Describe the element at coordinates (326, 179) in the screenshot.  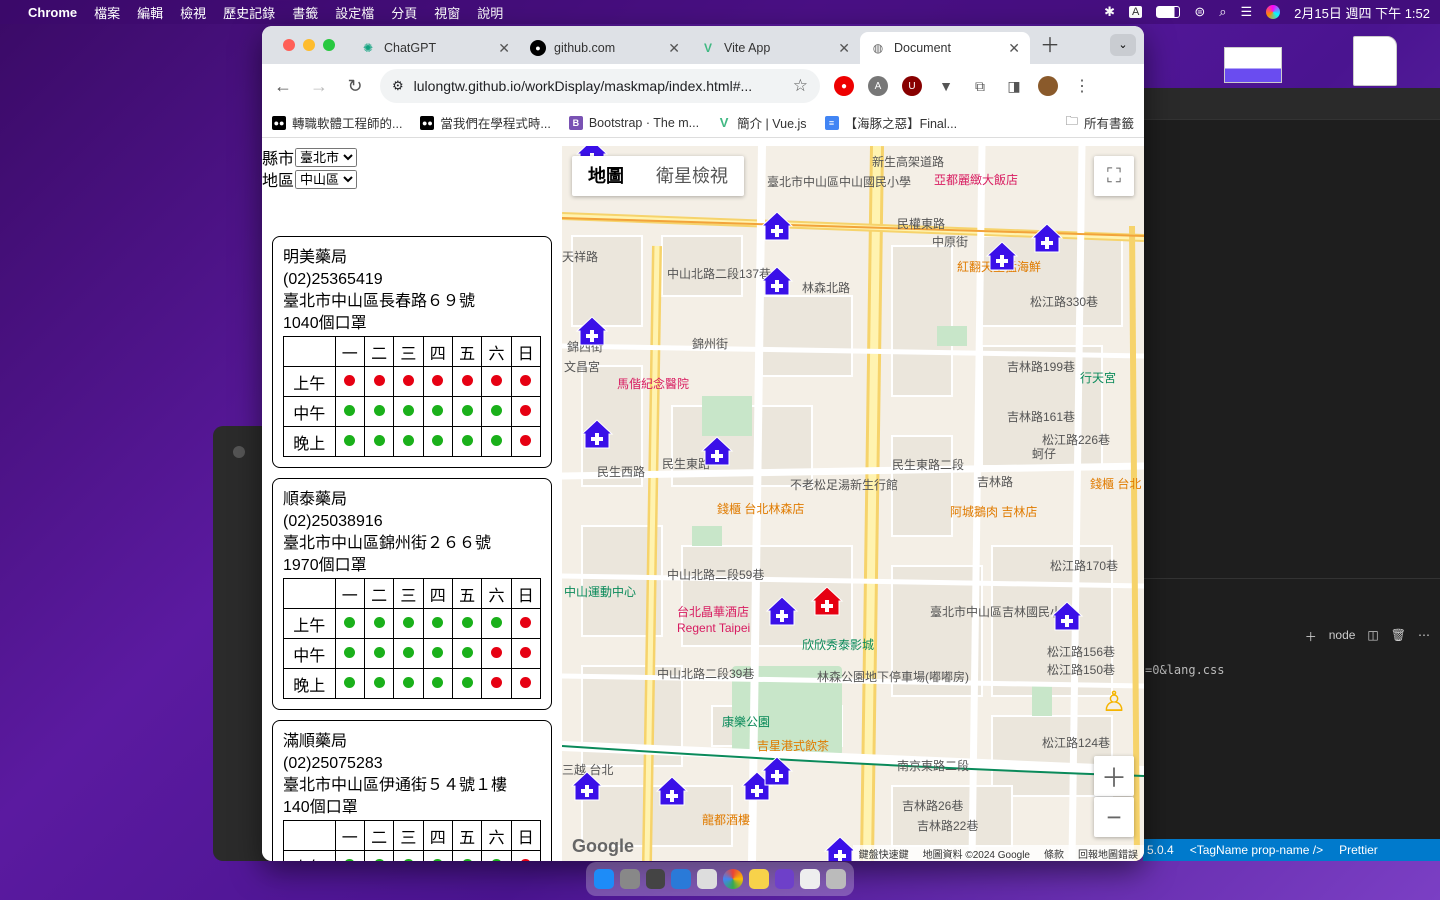
I see `district-select: 中山區` at that location.